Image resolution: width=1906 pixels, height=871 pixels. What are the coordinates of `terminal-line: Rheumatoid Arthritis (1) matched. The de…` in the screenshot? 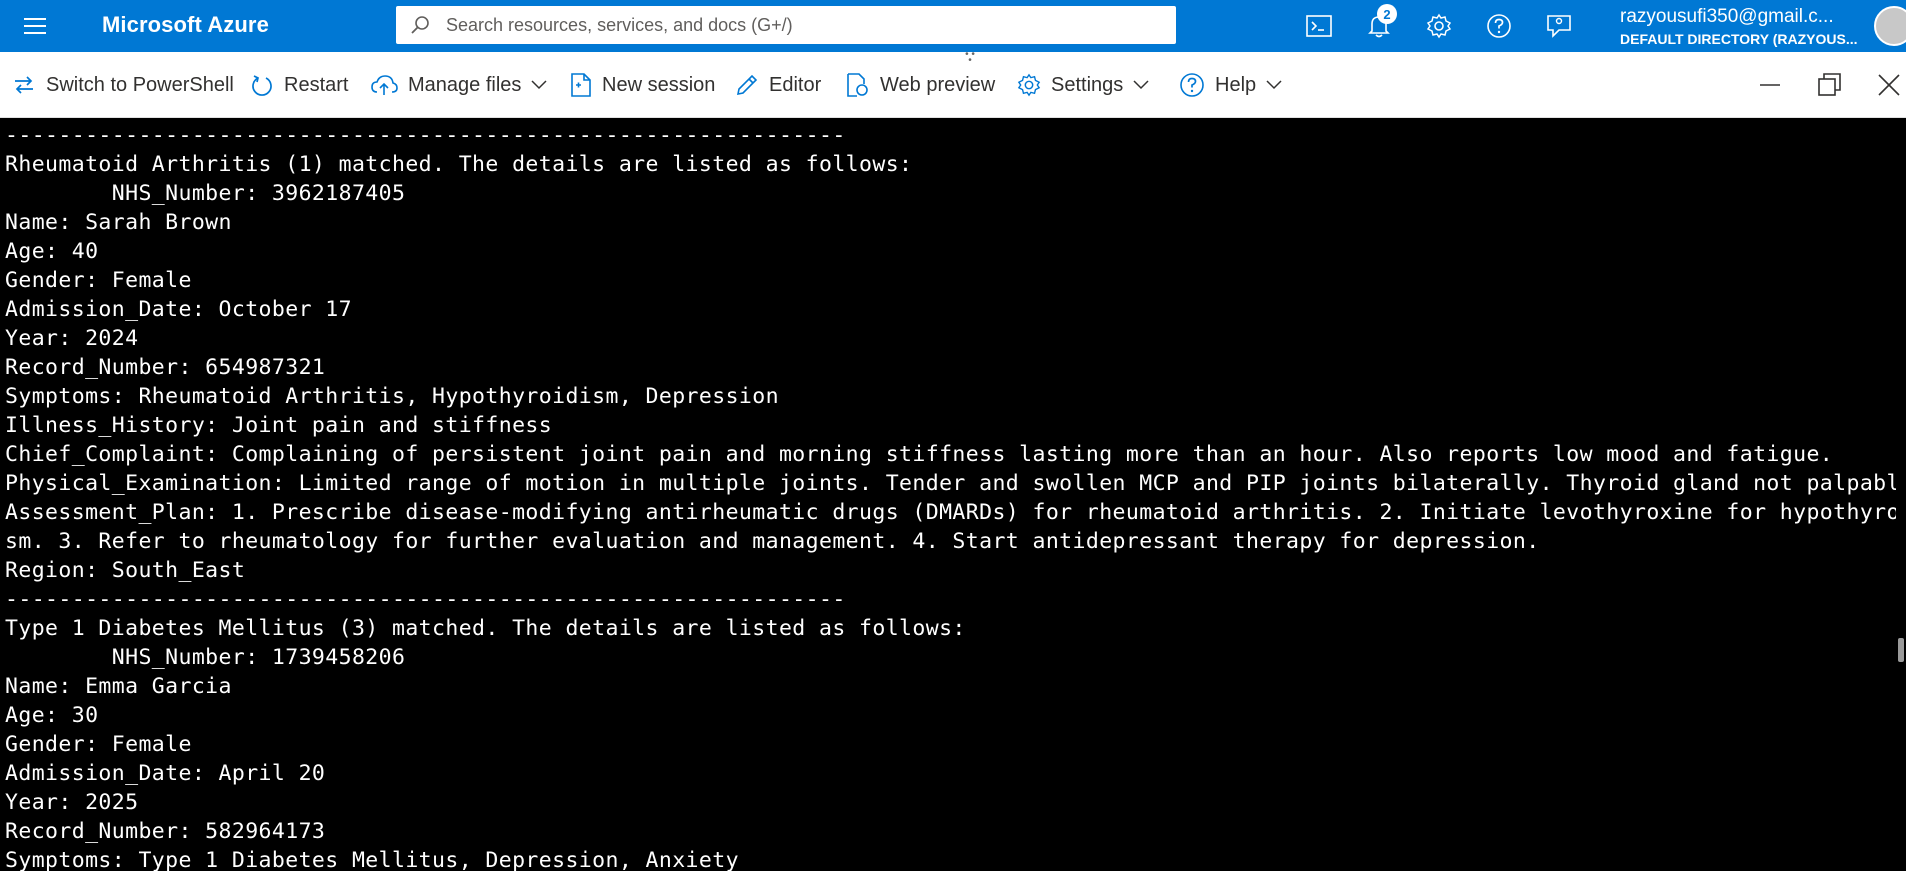 It's located at (459, 164).